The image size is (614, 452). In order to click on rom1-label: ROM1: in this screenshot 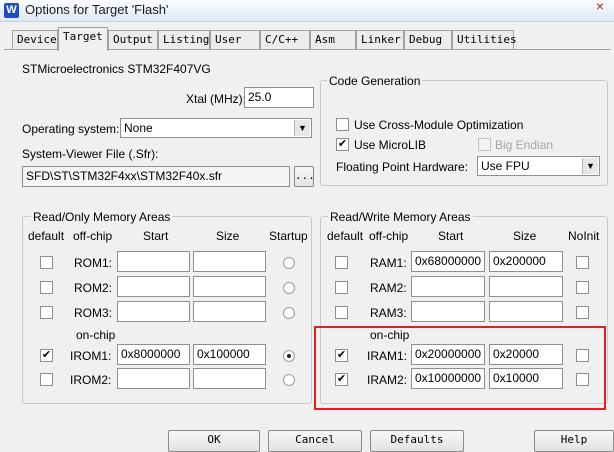, I will do `click(93, 263)`.